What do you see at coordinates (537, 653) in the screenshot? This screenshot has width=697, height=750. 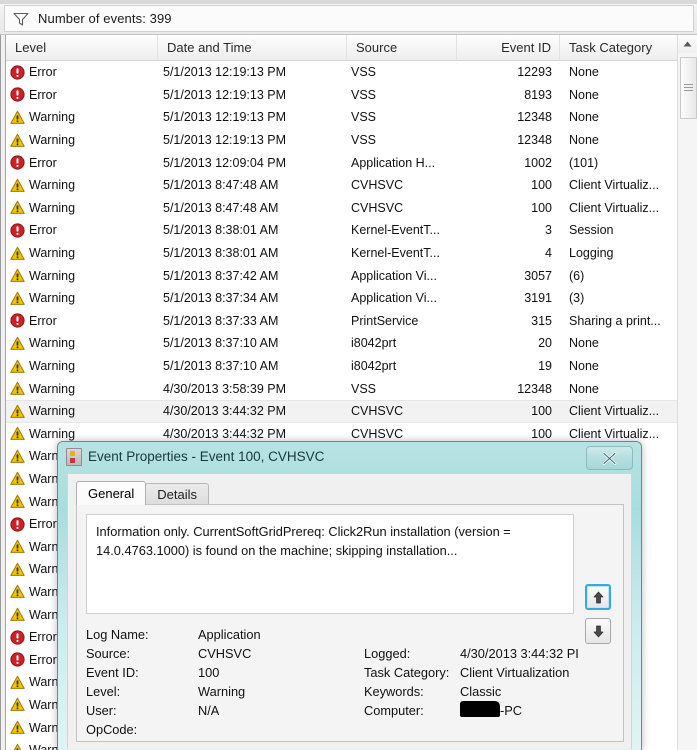 I see `detail-field-value: 4/30/2013 3:44:32 PI` at bounding box center [537, 653].